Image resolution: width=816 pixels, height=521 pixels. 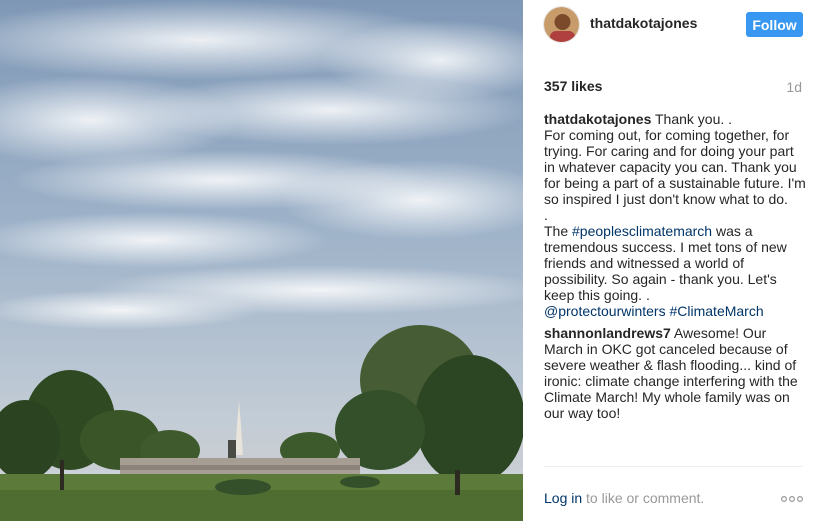 What do you see at coordinates (597, 119) in the screenshot?
I see `caption-username: thatdakotajones` at bounding box center [597, 119].